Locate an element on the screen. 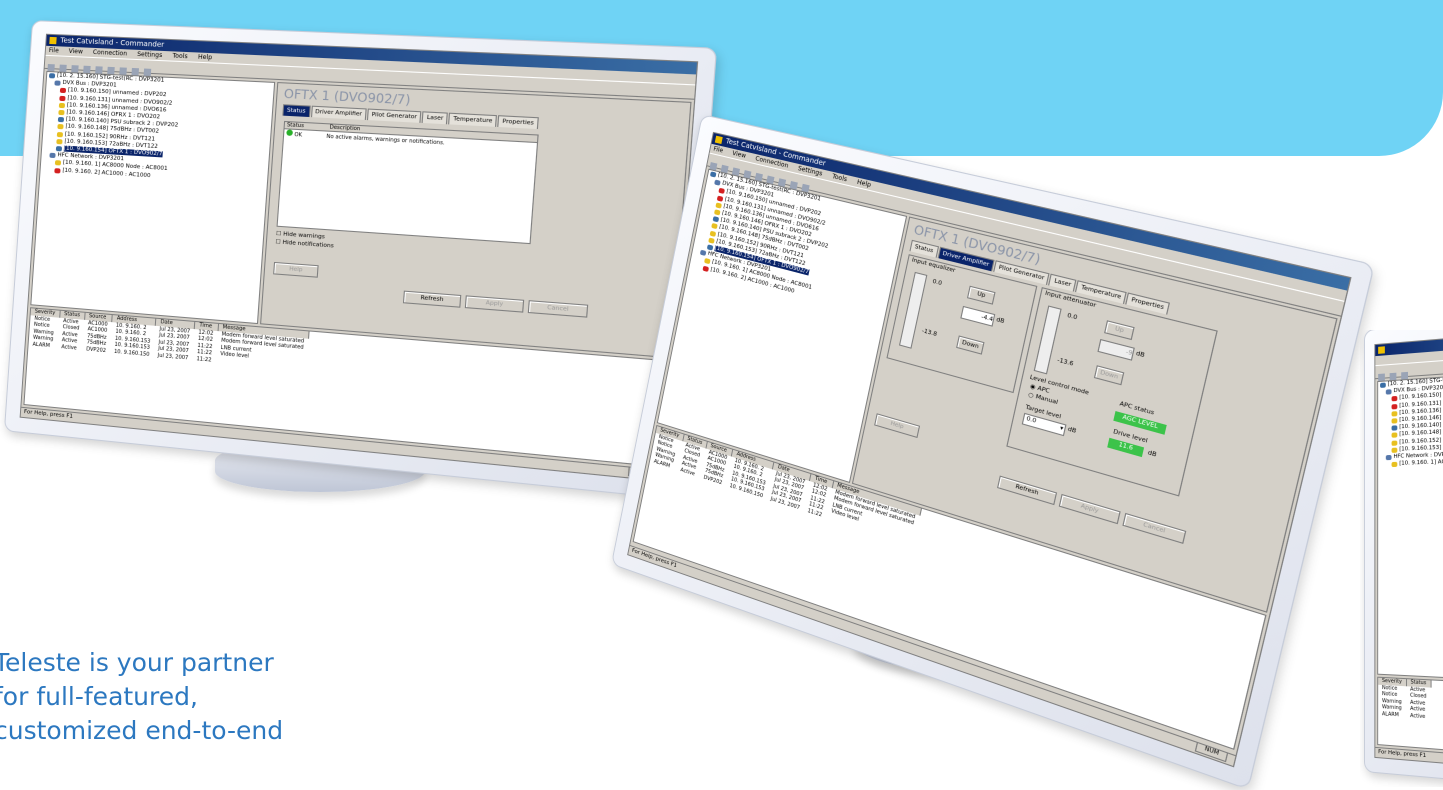 The width and height of the screenshot is (1443, 790). target-unit: dB is located at coordinates (1072, 430).